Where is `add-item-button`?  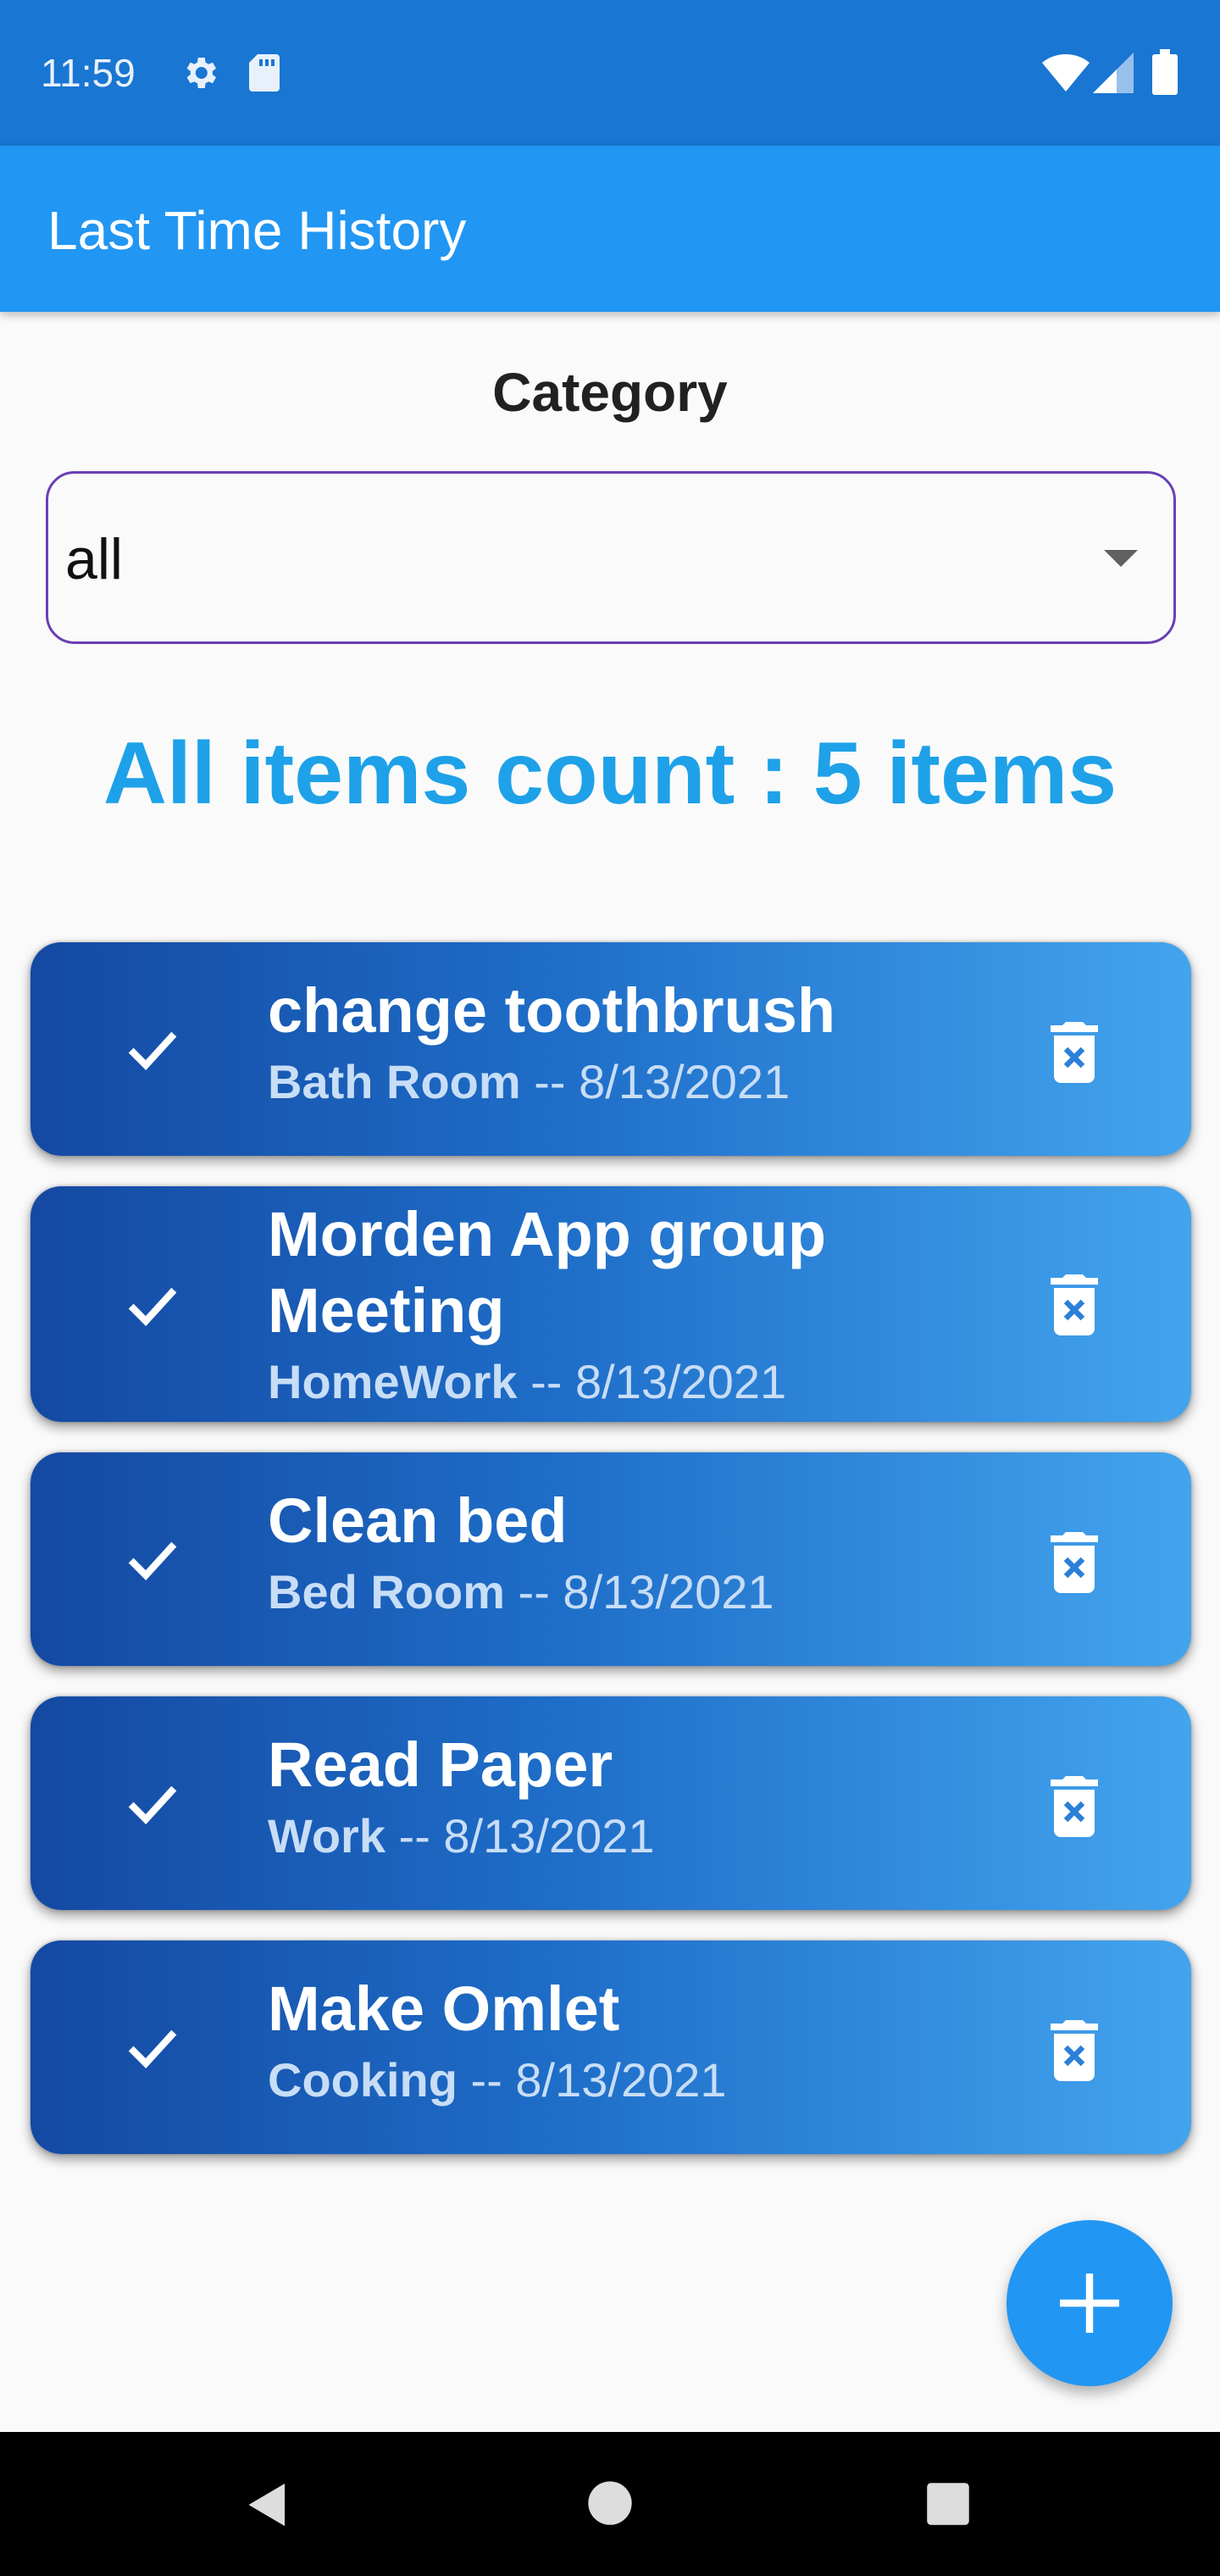 add-item-button is located at coordinates (1089, 2303).